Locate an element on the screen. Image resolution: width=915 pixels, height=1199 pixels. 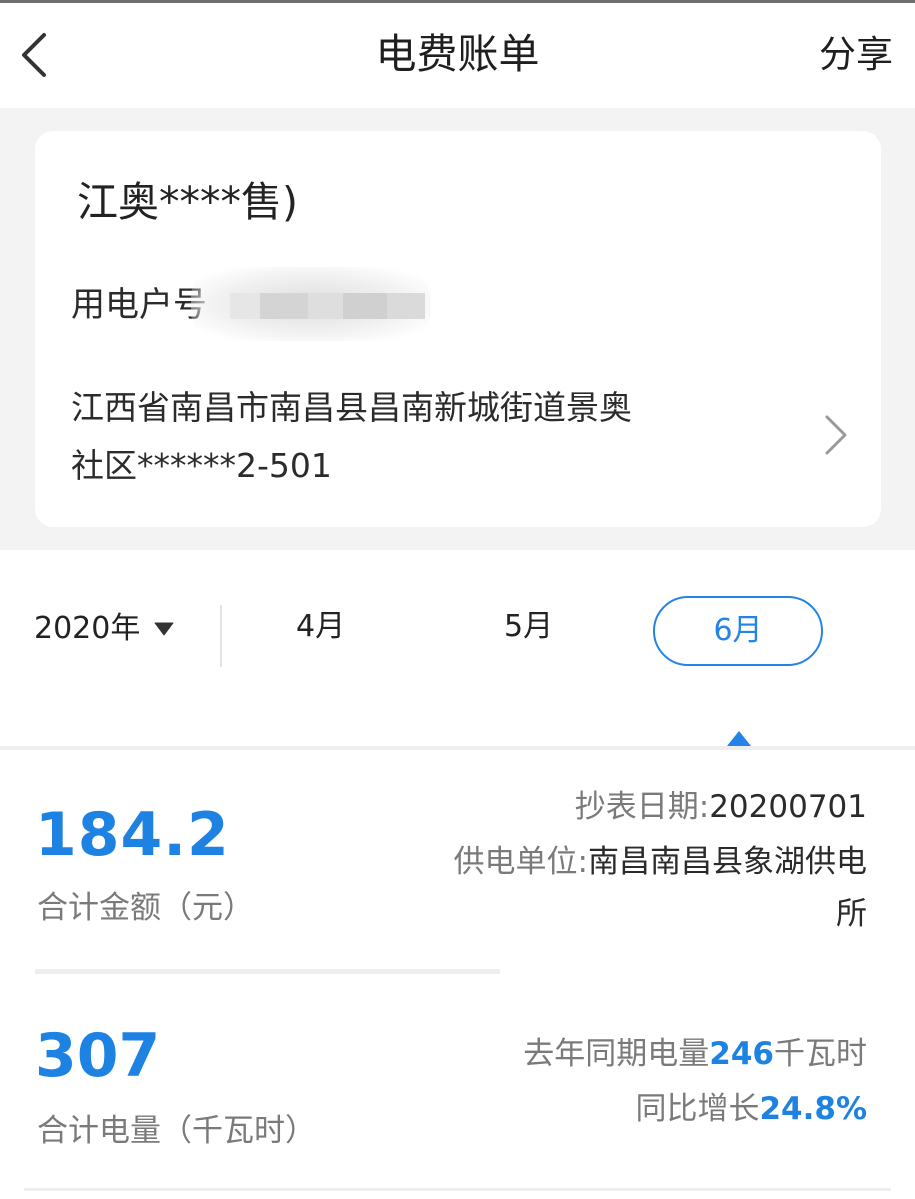
year-dropdown: 2020年 is located at coordinates (104, 629).